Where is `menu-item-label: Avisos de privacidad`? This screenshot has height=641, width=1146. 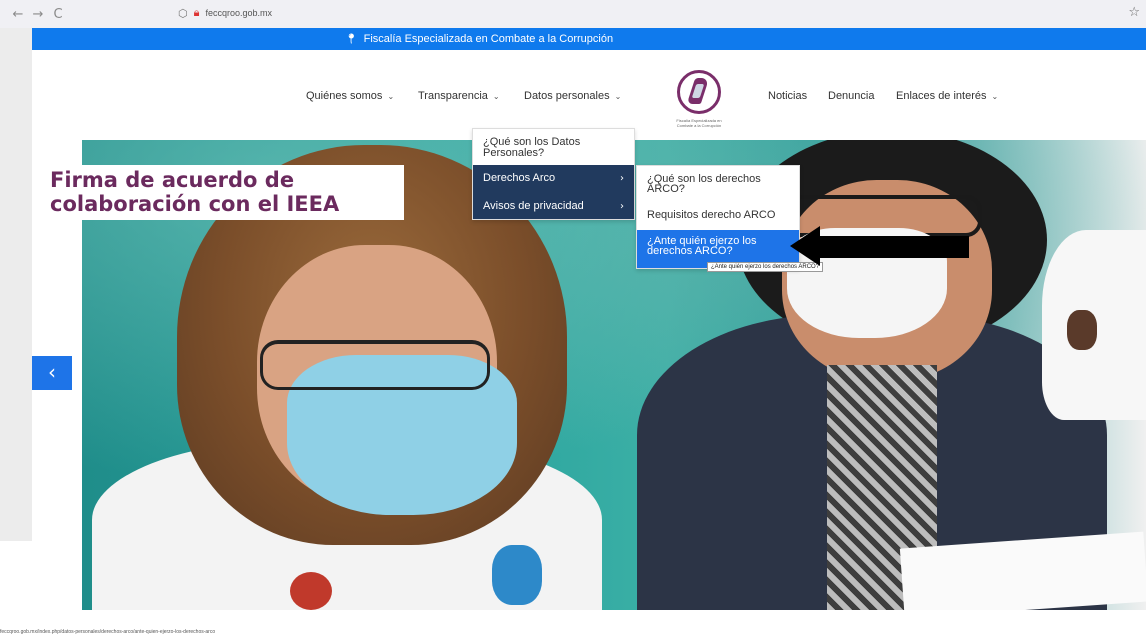 menu-item-label: Avisos de privacidad is located at coordinates (533, 206).